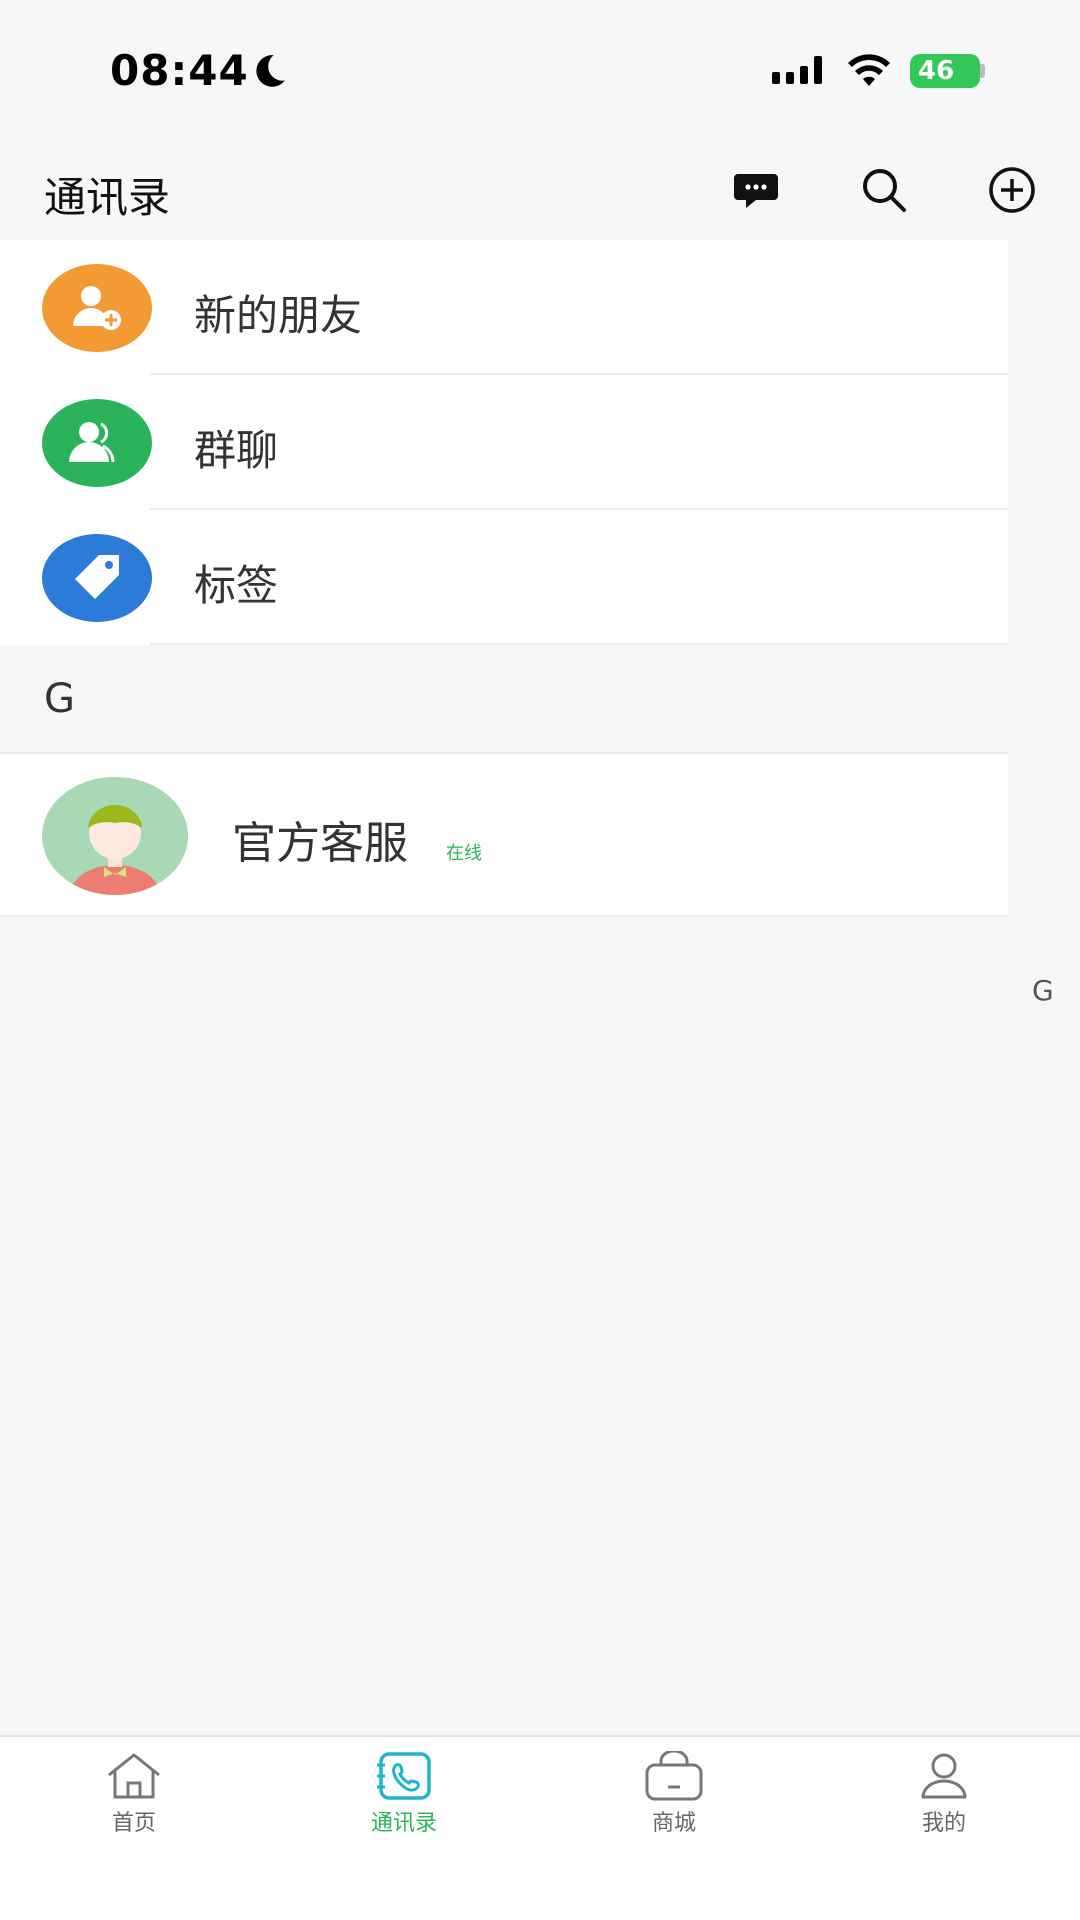 The width and height of the screenshot is (1080, 1920). Describe the element at coordinates (59, 699) in the screenshot. I see `section-letter: G` at that location.